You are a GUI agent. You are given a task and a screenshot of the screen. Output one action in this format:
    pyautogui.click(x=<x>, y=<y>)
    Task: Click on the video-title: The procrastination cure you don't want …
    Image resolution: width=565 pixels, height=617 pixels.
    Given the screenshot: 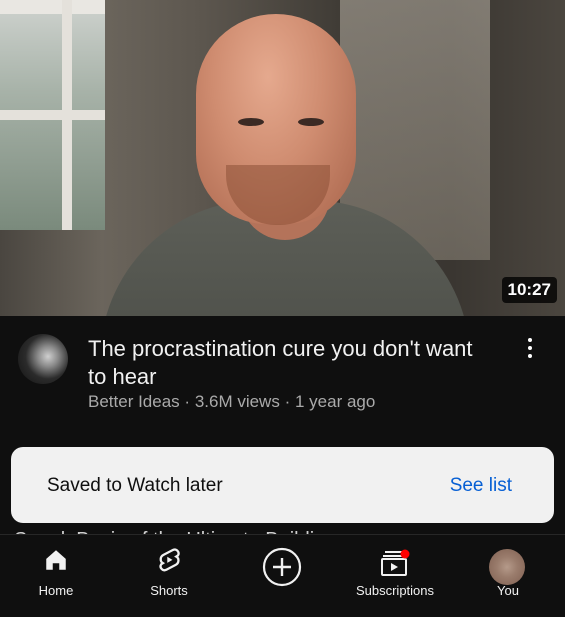 What is the action you would take?
    pyautogui.click(x=288, y=363)
    